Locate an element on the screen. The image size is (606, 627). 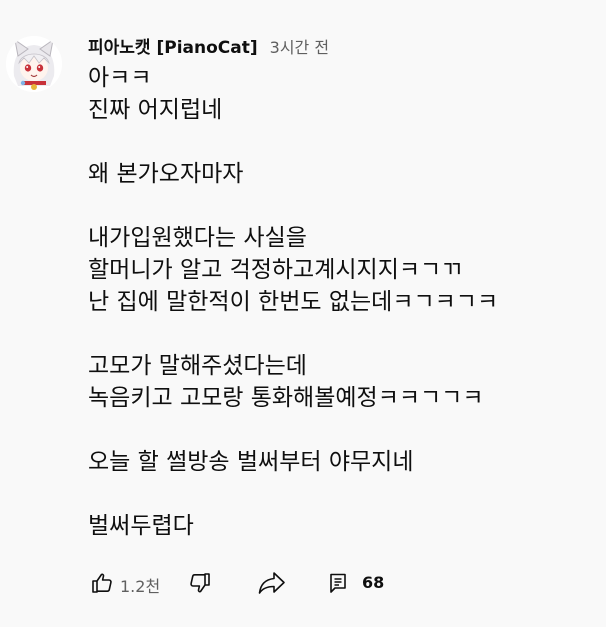
dislike-button is located at coordinates (200, 583).